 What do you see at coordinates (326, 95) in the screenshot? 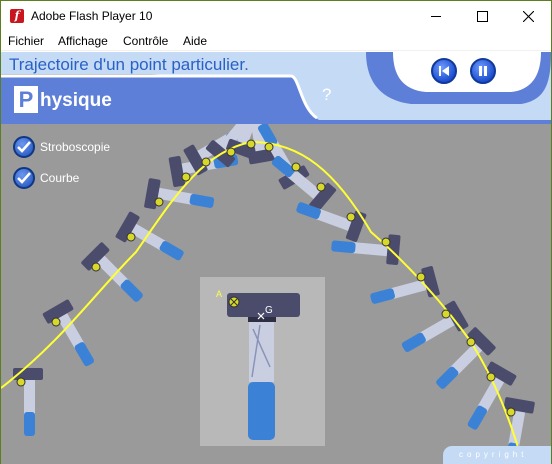
I see `help-button: ?` at bounding box center [326, 95].